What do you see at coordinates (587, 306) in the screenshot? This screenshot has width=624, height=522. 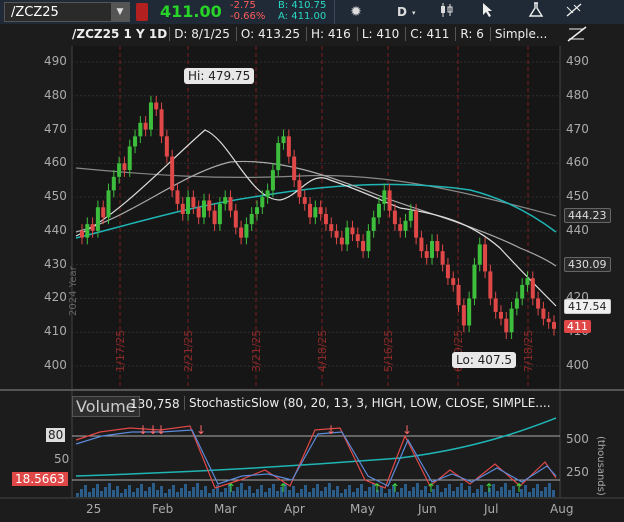 I see `ma-fast-marker: 417.54` at bounding box center [587, 306].